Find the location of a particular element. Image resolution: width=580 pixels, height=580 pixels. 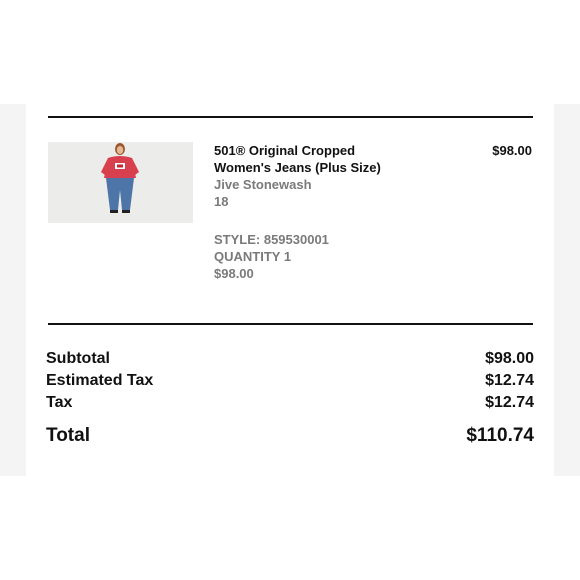

total-value: $110.74 is located at coordinates (500, 435).